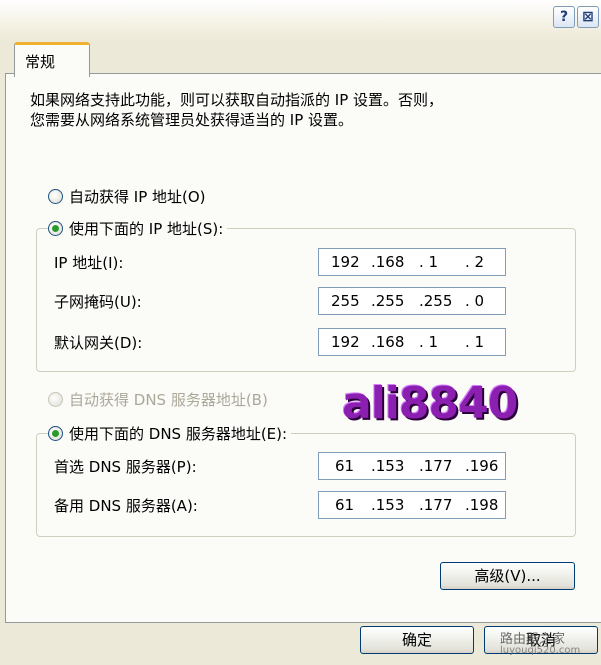 Image resolution: width=601 pixels, height=665 pixels. Describe the element at coordinates (436, 505) in the screenshot. I see `adns-octet-3: .177` at that location.